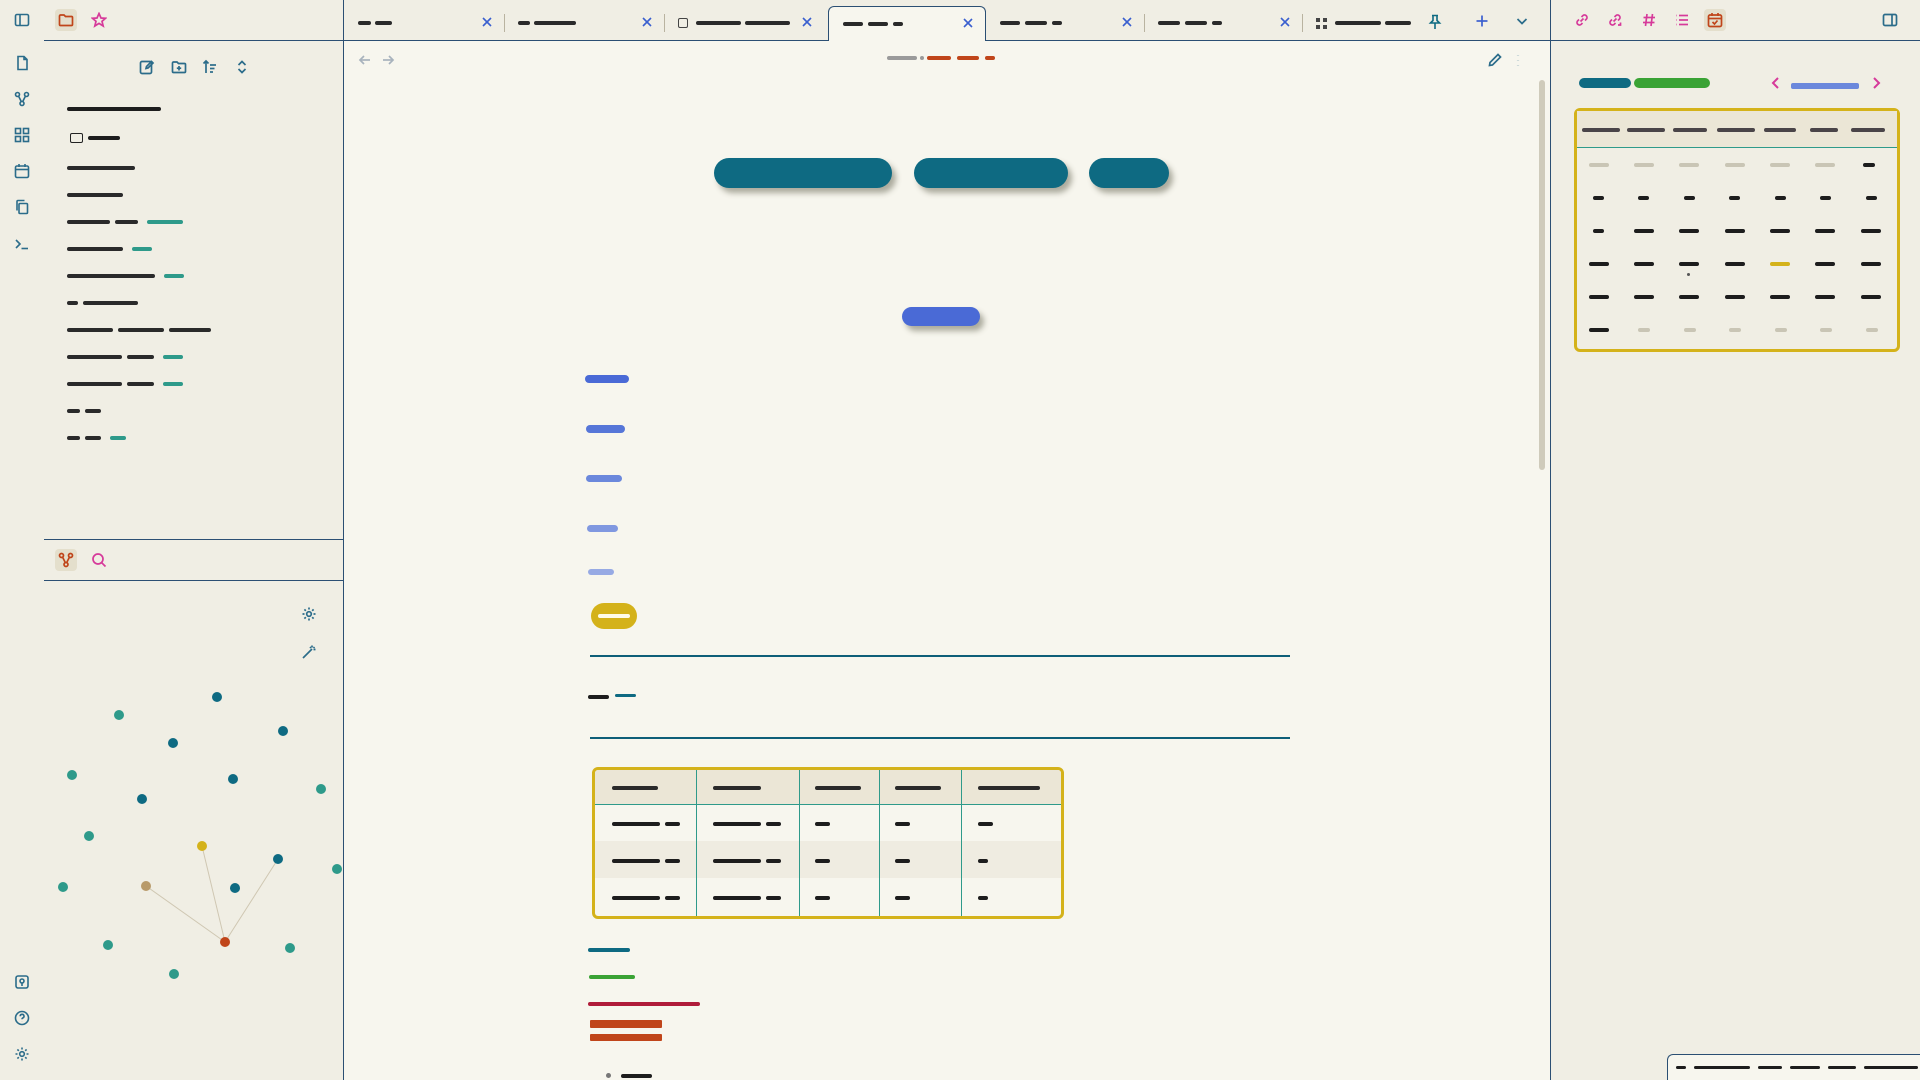  I want to click on calendar-day-today, so click(1780, 264).